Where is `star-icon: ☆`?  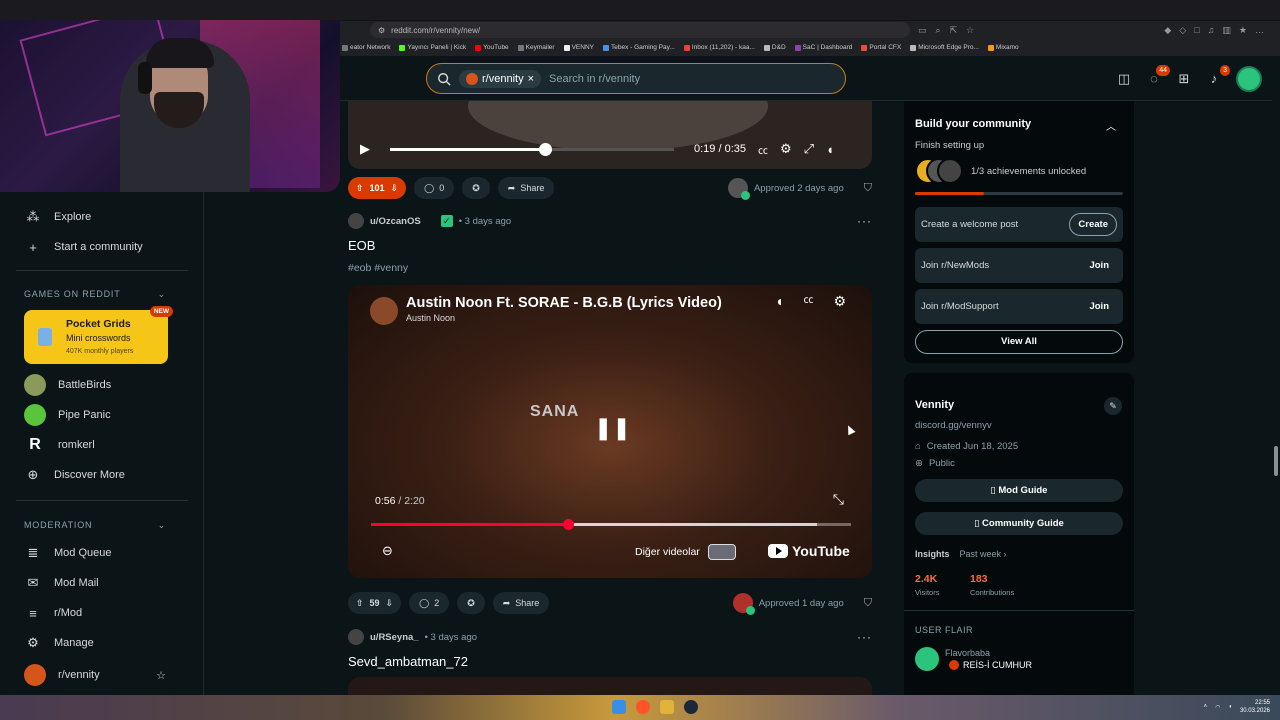
star-icon: ☆ is located at coordinates (161, 675).